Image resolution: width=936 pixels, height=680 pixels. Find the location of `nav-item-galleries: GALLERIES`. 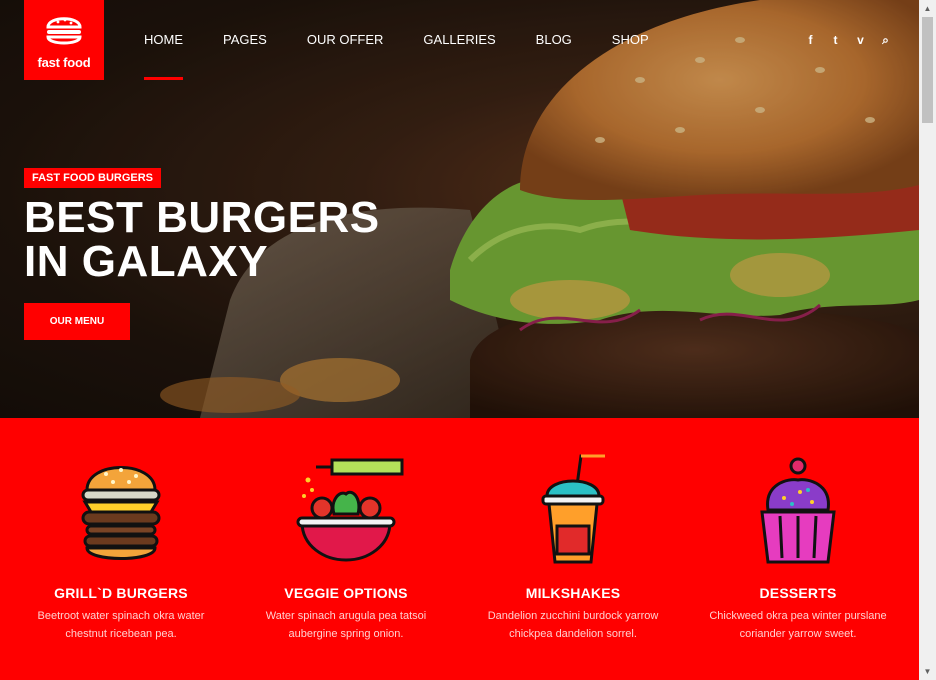

nav-item-galleries: GALLERIES is located at coordinates (459, 40).